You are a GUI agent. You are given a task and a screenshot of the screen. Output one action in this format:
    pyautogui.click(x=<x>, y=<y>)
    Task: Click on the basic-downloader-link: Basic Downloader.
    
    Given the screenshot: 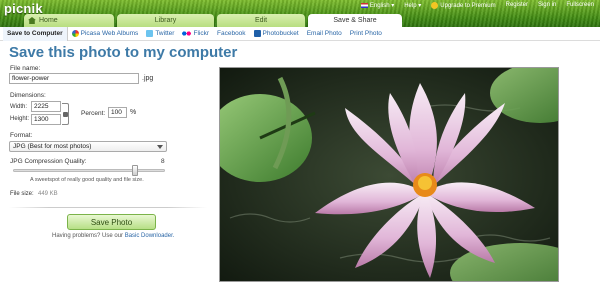 What is the action you would take?
    pyautogui.click(x=150, y=236)
    